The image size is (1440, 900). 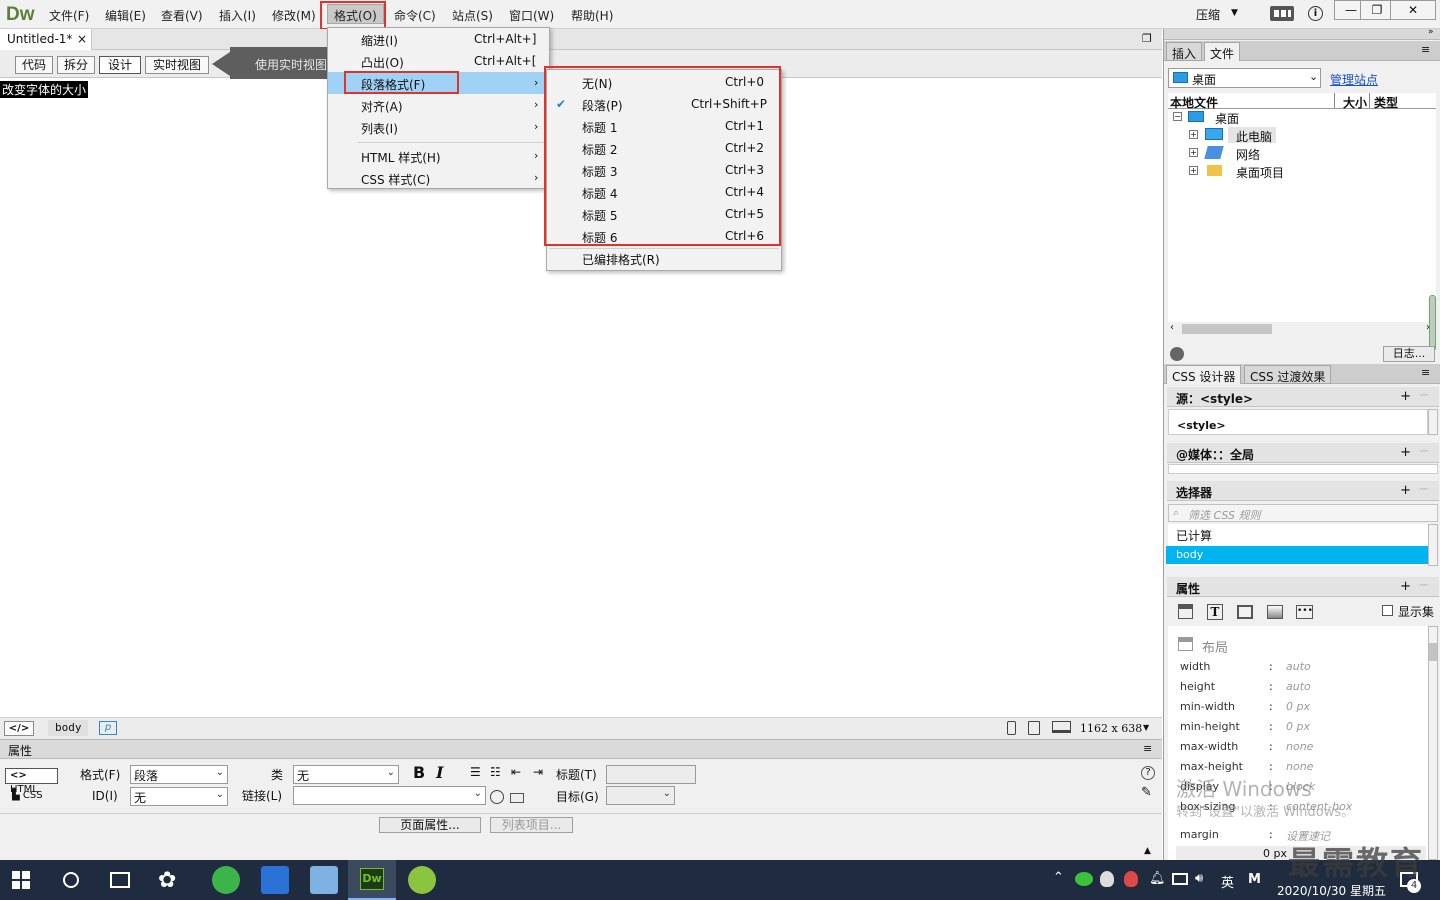 I want to click on chevron-left-icon: ‹, so click(x=1172, y=327).